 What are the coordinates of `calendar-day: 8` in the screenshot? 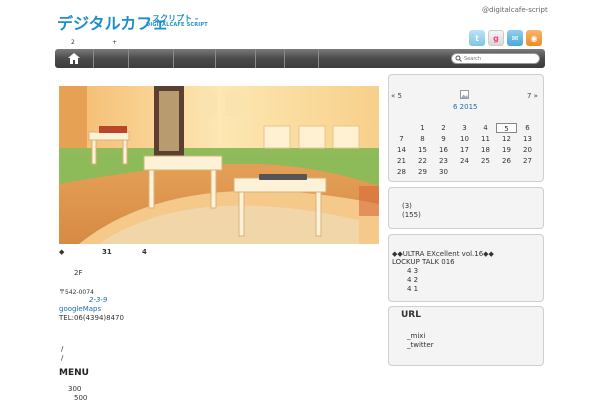 It's located at (422, 139).